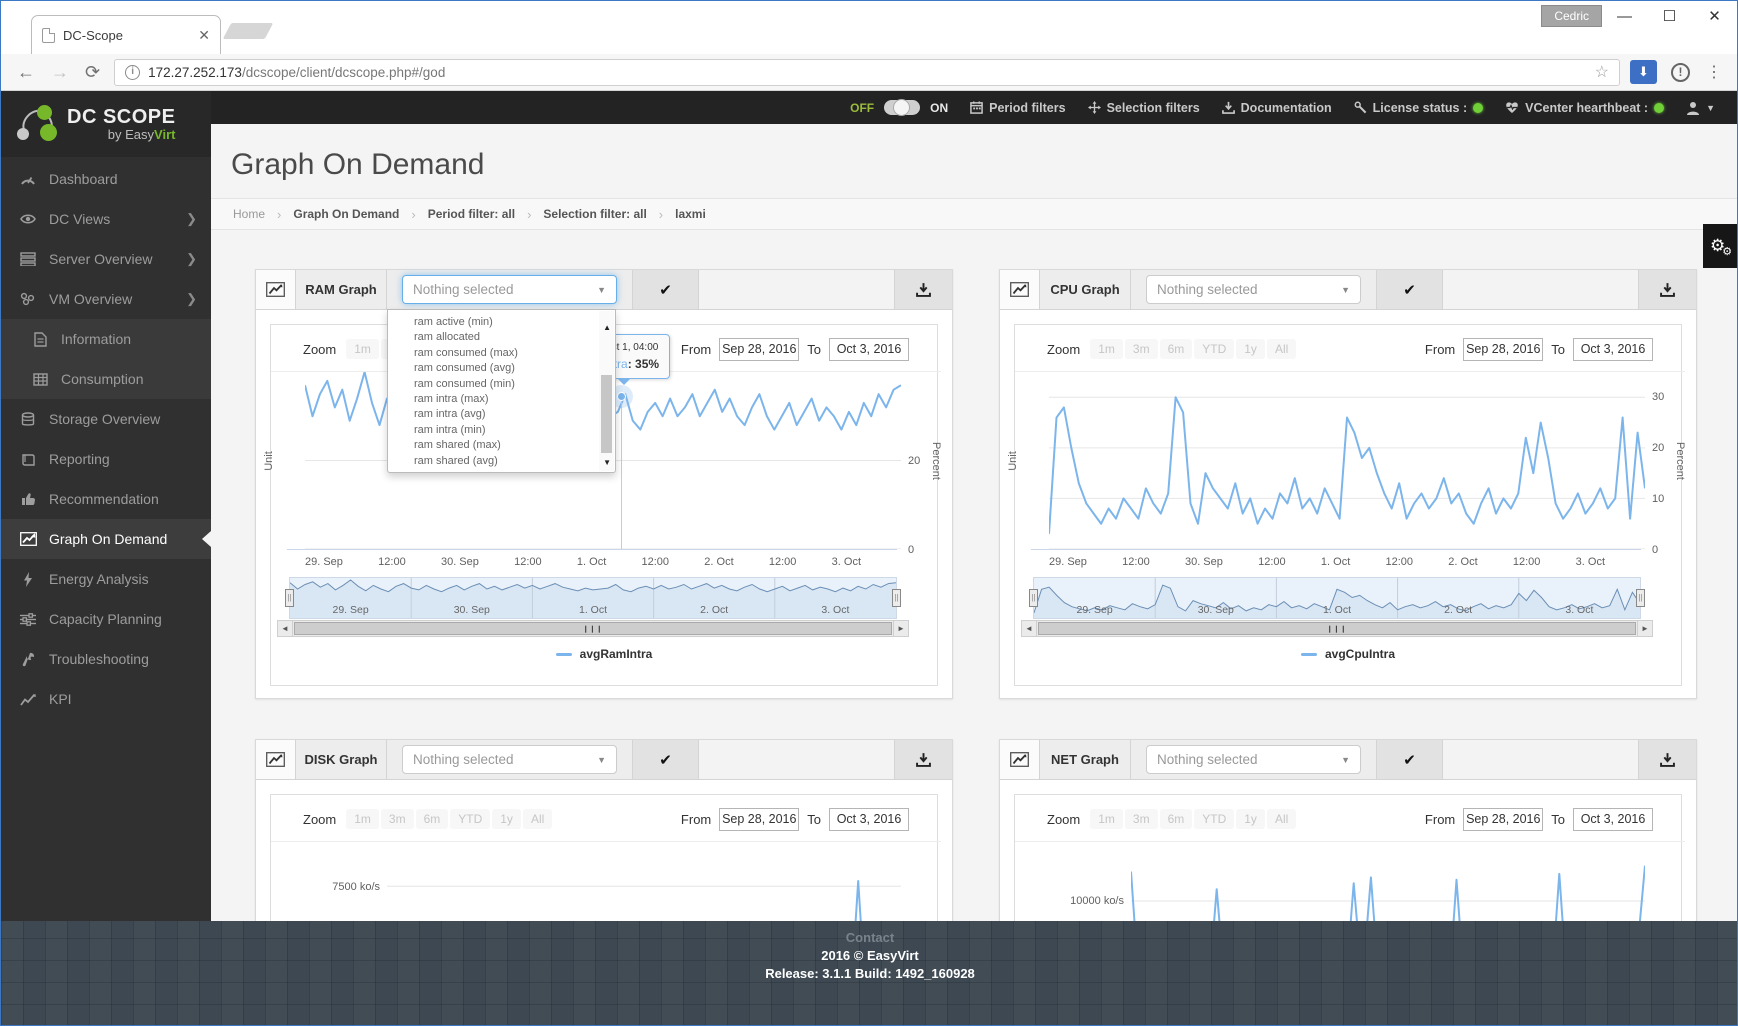 This screenshot has width=1738, height=1026. What do you see at coordinates (106, 124) in the screenshot?
I see `app-logo: DC SCOPE by EasyVirt` at bounding box center [106, 124].